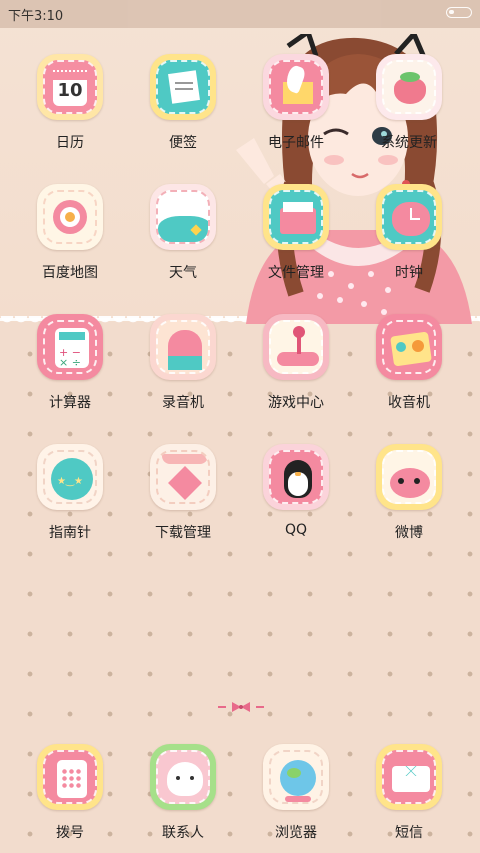 The image size is (480, 853). What do you see at coordinates (296, 143) in the screenshot?
I see `app-label: 电子邮件` at bounding box center [296, 143].